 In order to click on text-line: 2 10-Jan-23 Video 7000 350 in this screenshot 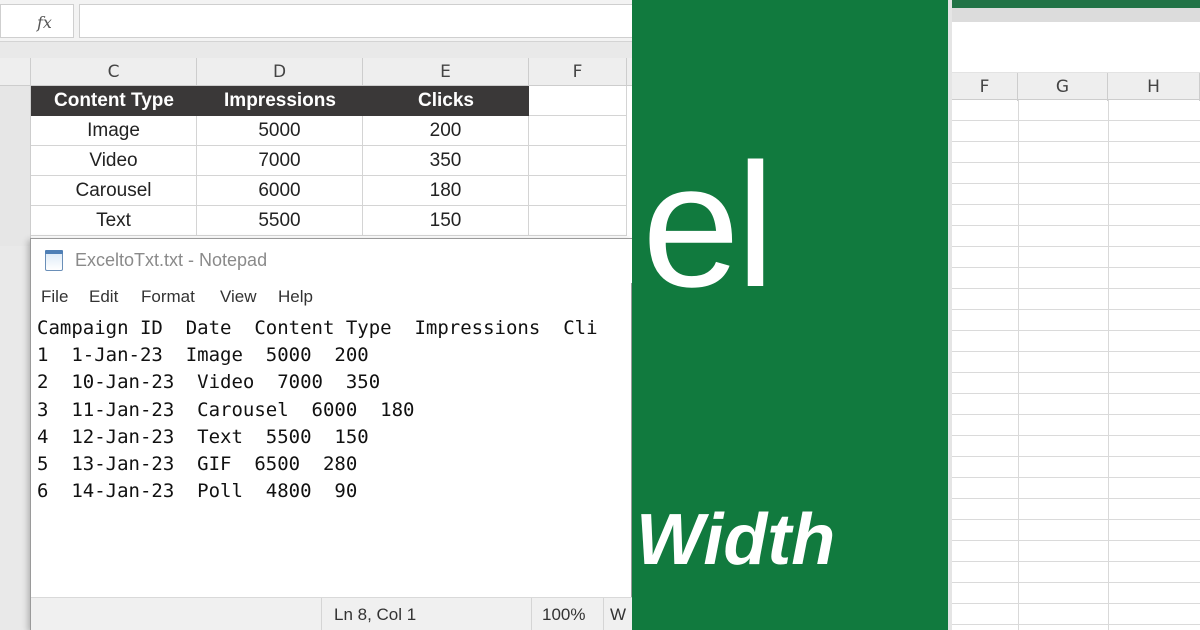, I will do `click(209, 382)`.